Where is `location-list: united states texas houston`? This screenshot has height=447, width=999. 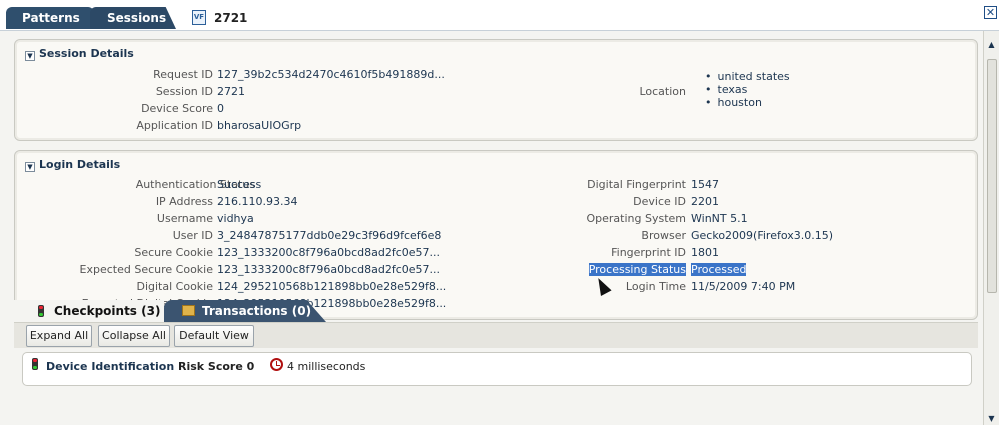
location-list: united states texas houston is located at coordinates (747, 89).